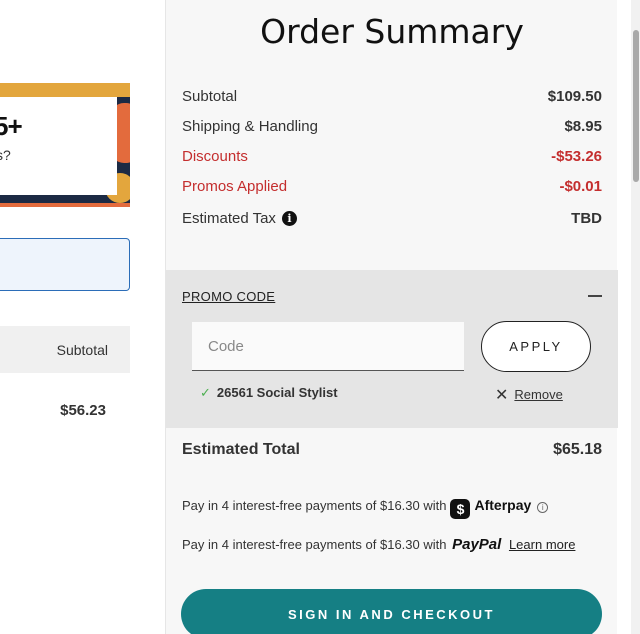 Image resolution: width=640 pixels, height=634 pixels. I want to click on sign-in-checkout-button: SIGN IN AND CHECKOUT, so click(391, 611).